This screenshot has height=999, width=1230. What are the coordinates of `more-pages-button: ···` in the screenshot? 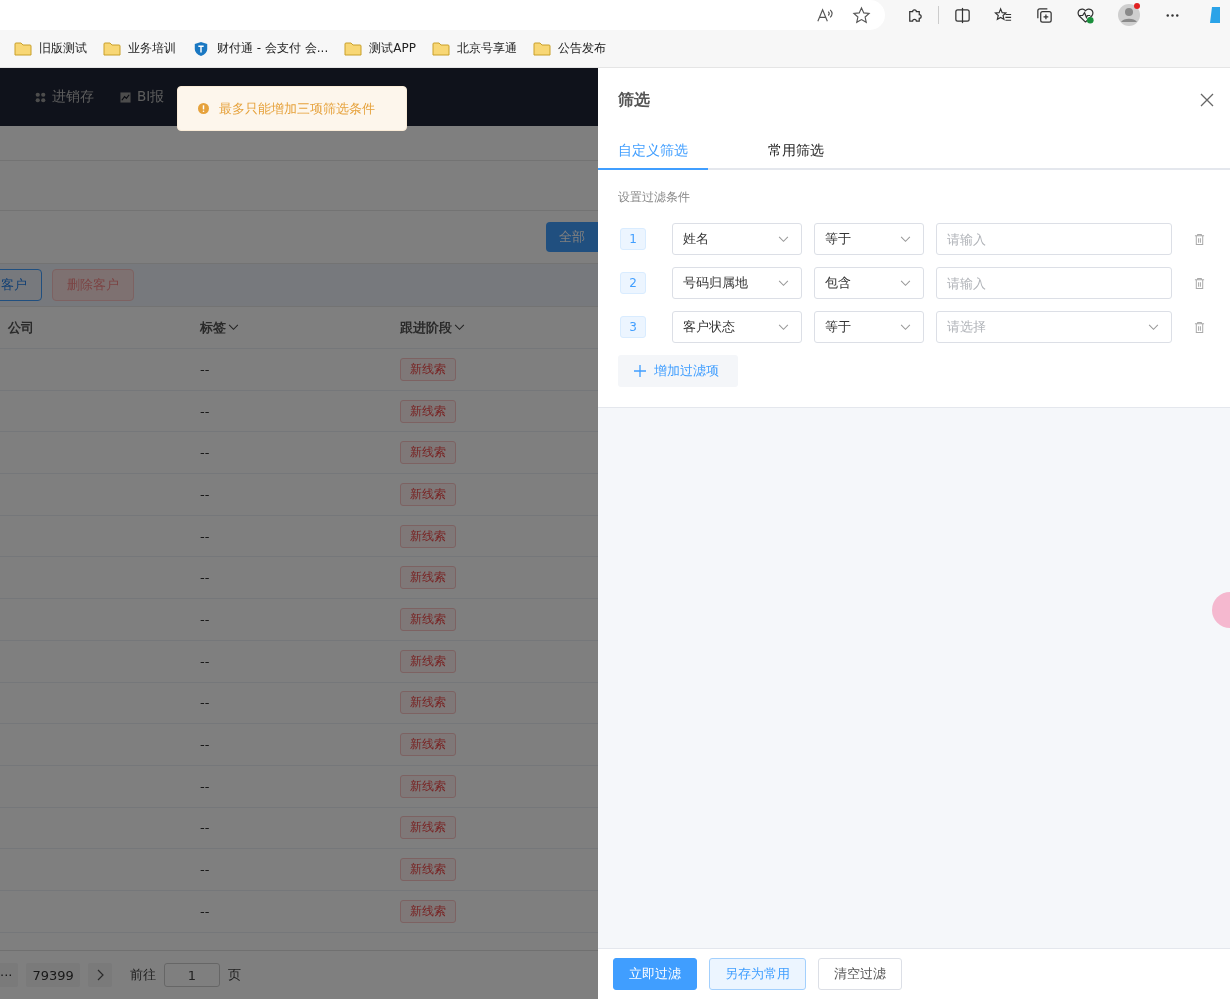 It's located at (9, 975).